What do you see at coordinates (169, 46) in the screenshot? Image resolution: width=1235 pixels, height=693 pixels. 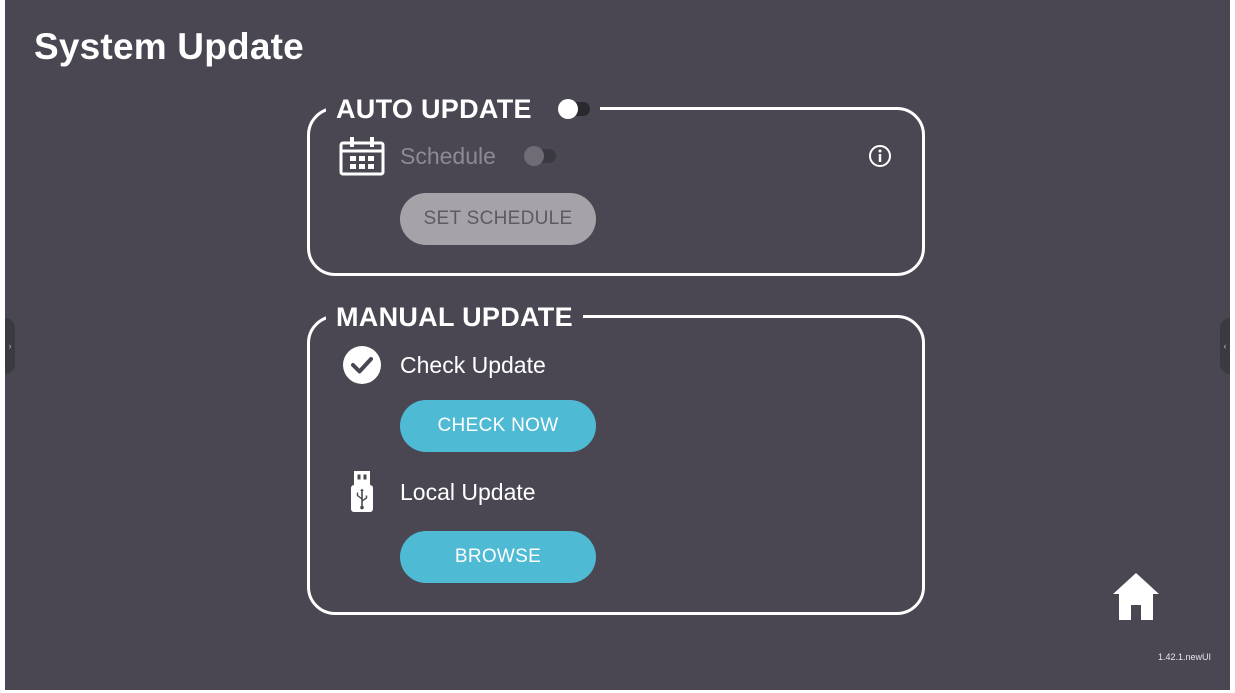 I see `page-title: System Update` at bounding box center [169, 46].